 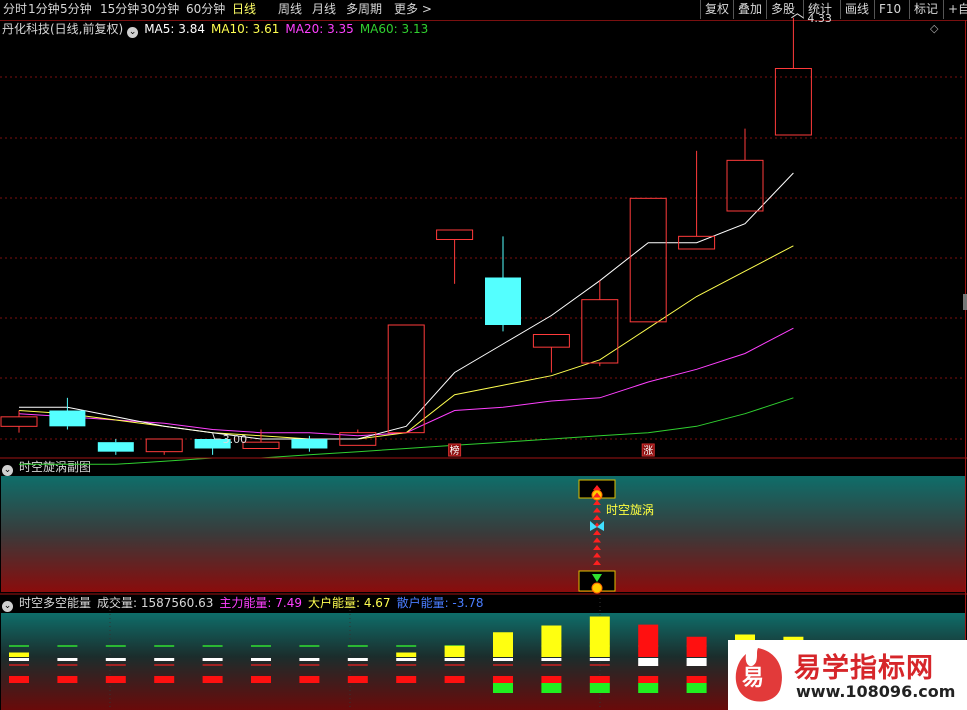 What do you see at coordinates (819, 18) in the screenshot?
I see `high-price-label: 4.33` at bounding box center [819, 18].